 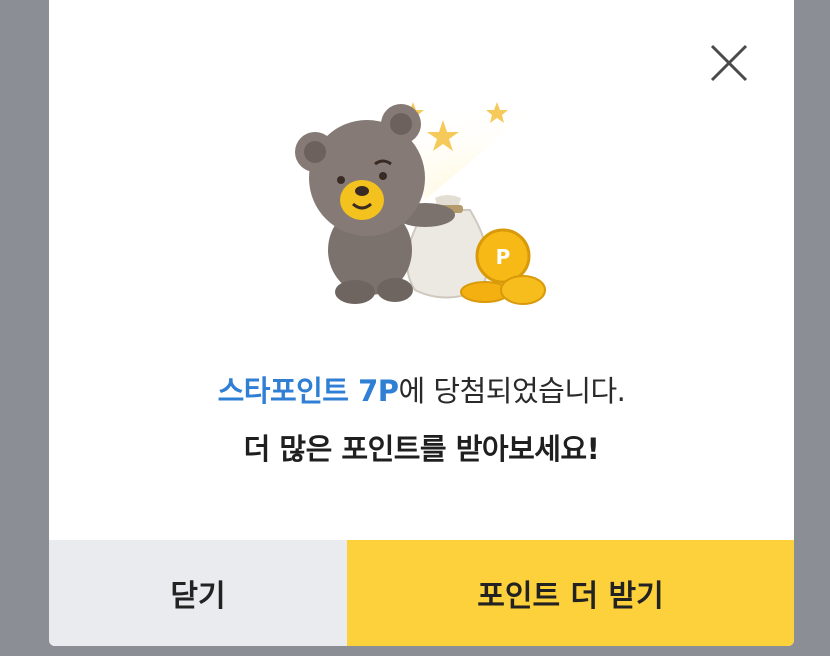 I want to click on reward-message: 스타포인트 7P에 당첨되었습니다., so click(x=421, y=389).